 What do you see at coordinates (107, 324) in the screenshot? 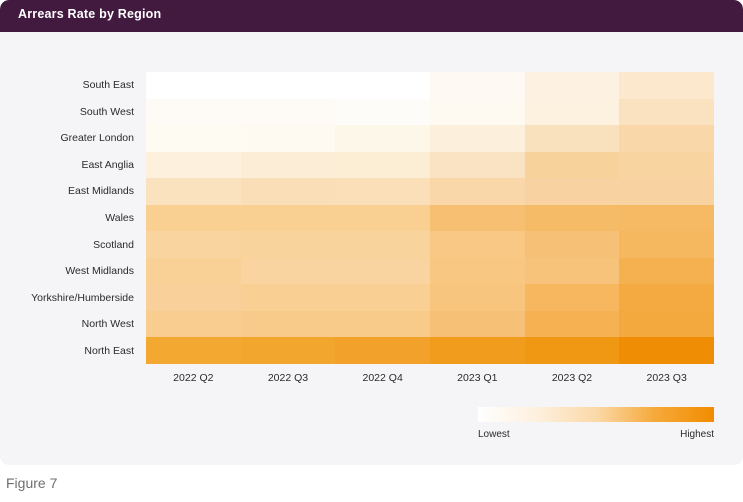
I see `y-axis-label: North West` at bounding box center [107, 324].